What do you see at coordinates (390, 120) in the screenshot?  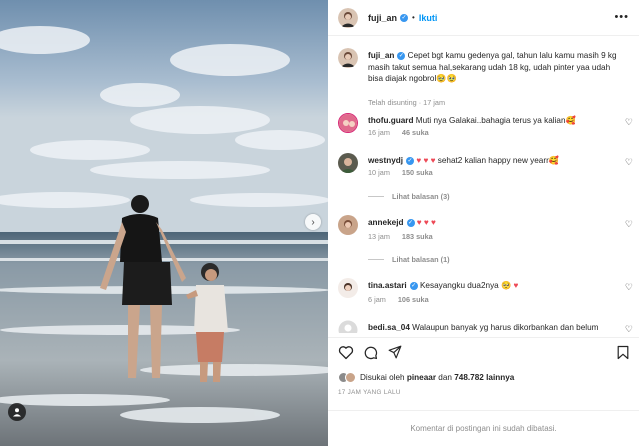 I see `comment-username: thofu.guard` at bounding box center [390, 120].